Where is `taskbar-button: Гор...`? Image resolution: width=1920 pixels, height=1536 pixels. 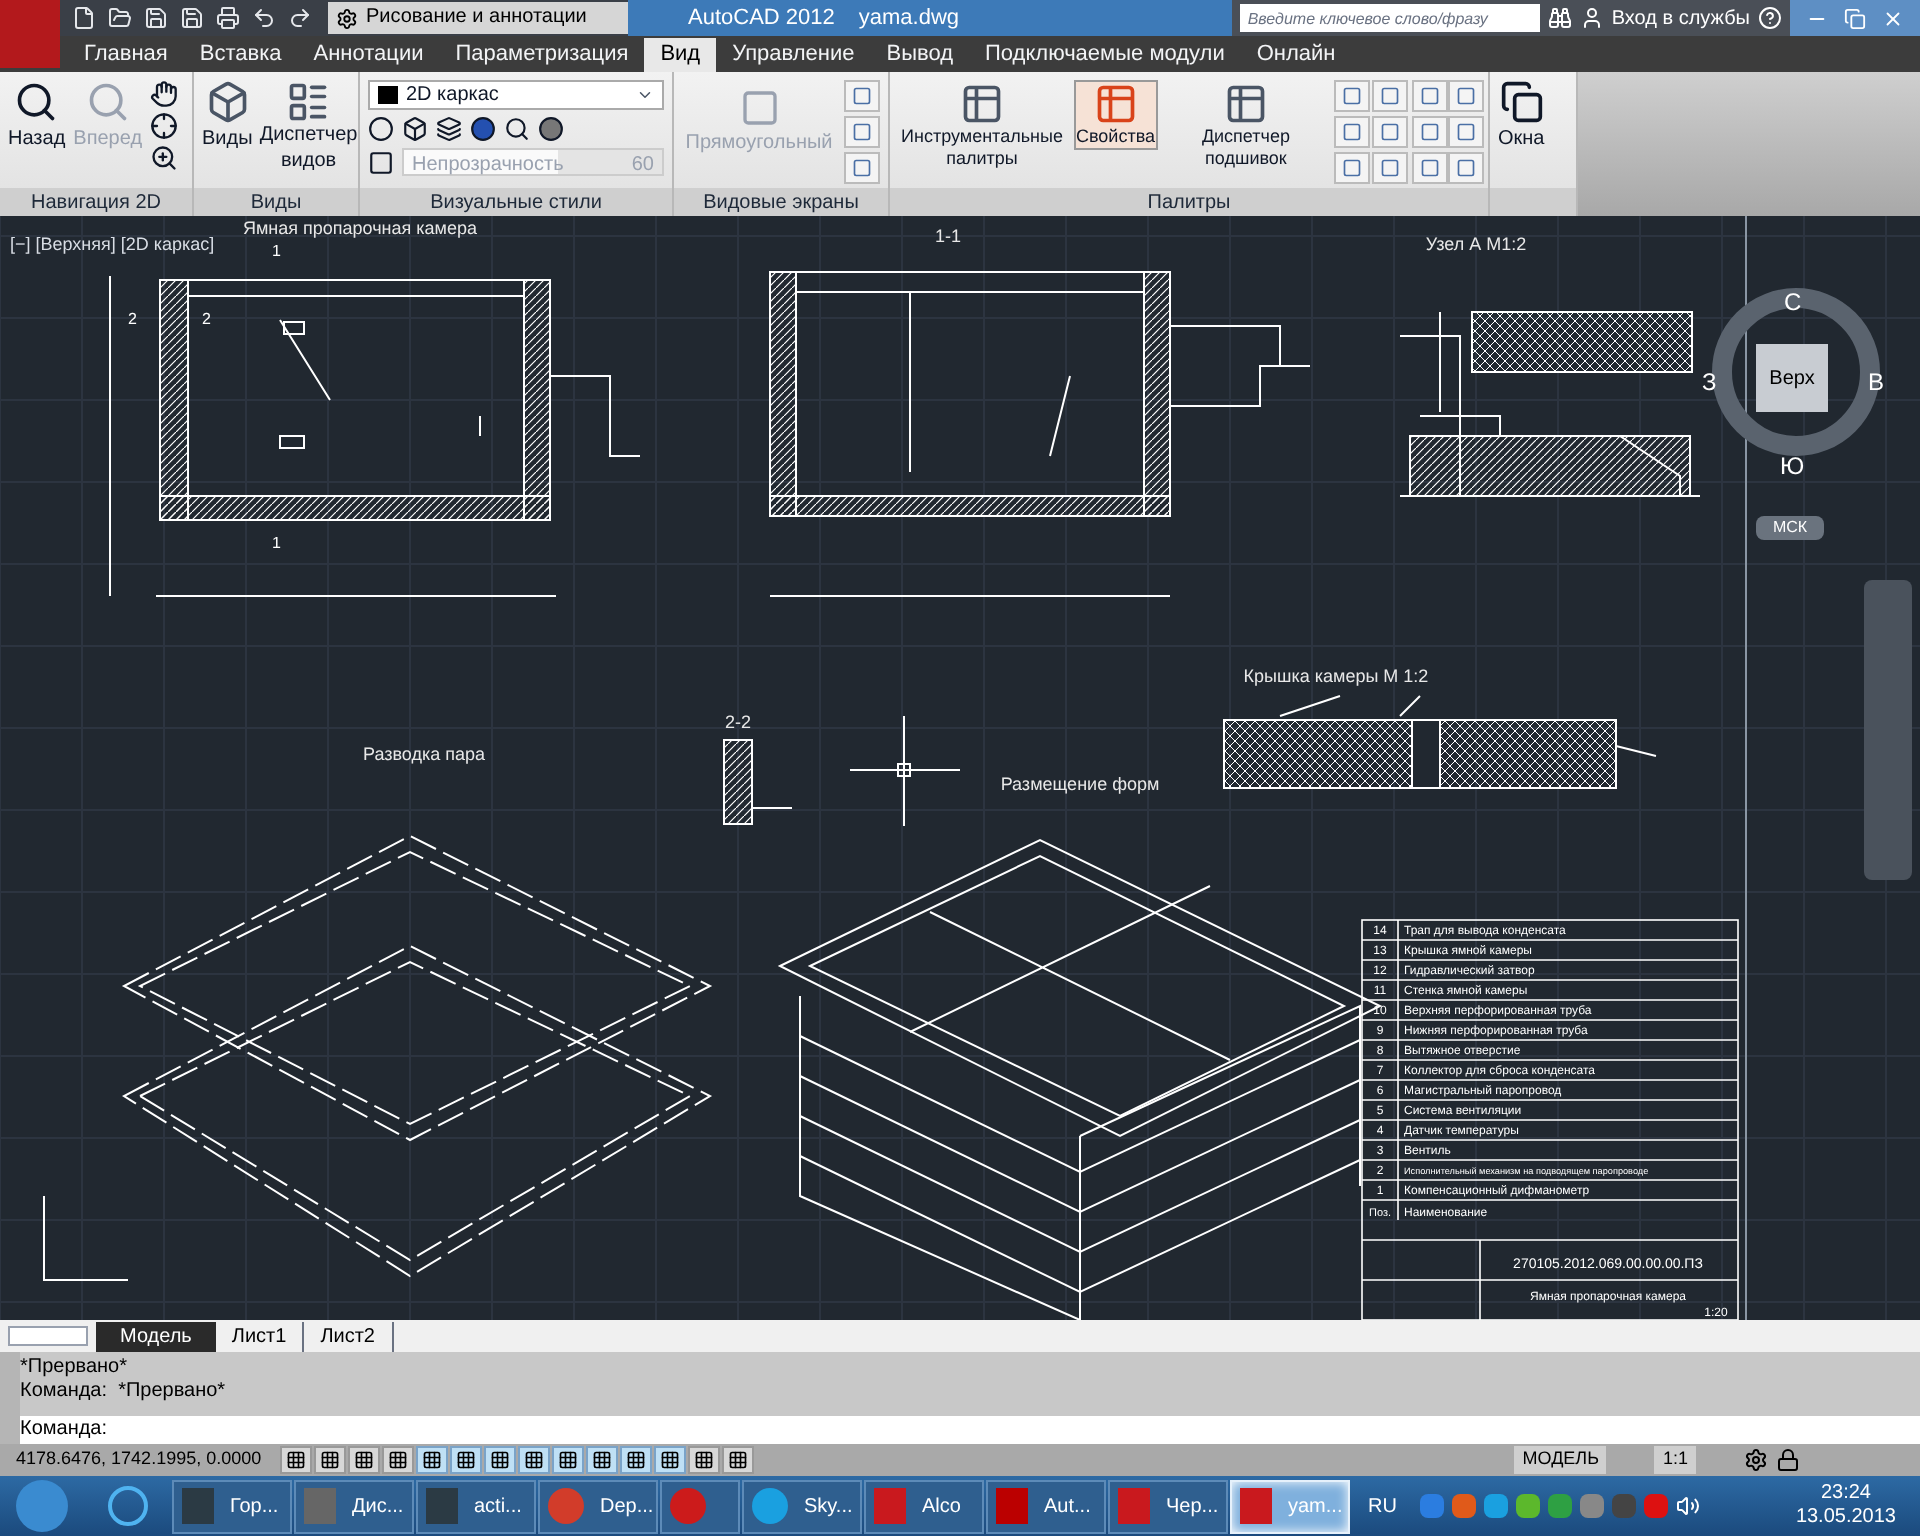 taskbar-button: Гор... is located at coordinates (232, 1506).